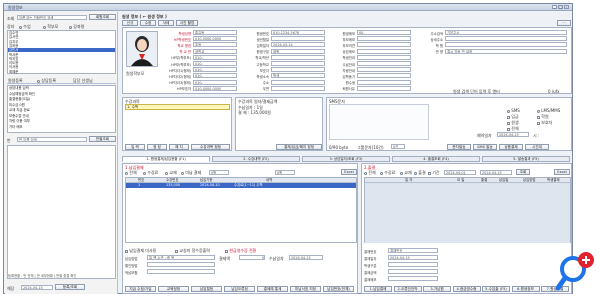 The height and width of the screenshot is (299, 600). What do you see at coordinates (506, 51) in the screenshot?
I see `field-input: 결시 자동 반 설정` at bounding box center [506, 51].